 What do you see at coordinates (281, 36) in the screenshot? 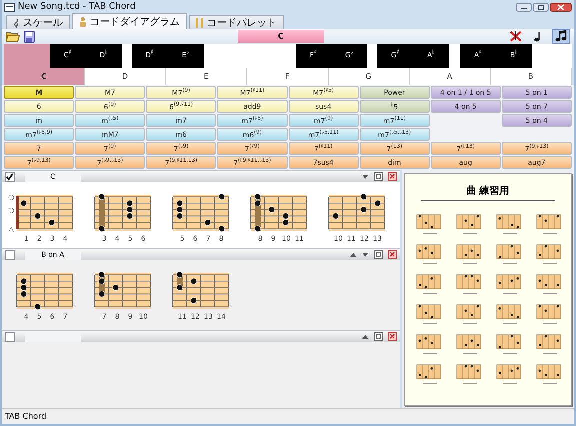
I see `chord-name-label: C` at bounding box center [281, 36].